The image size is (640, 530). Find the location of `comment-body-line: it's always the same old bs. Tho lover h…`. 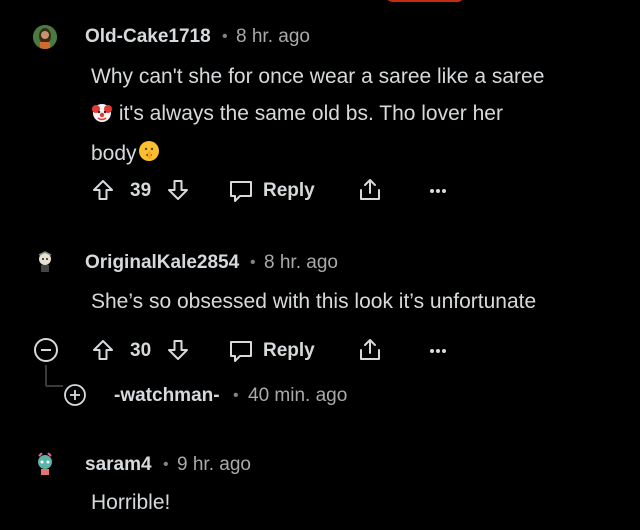

comment-body-line: it's always the same old bs. Tho lover h… is located at coordinates (351, 115).